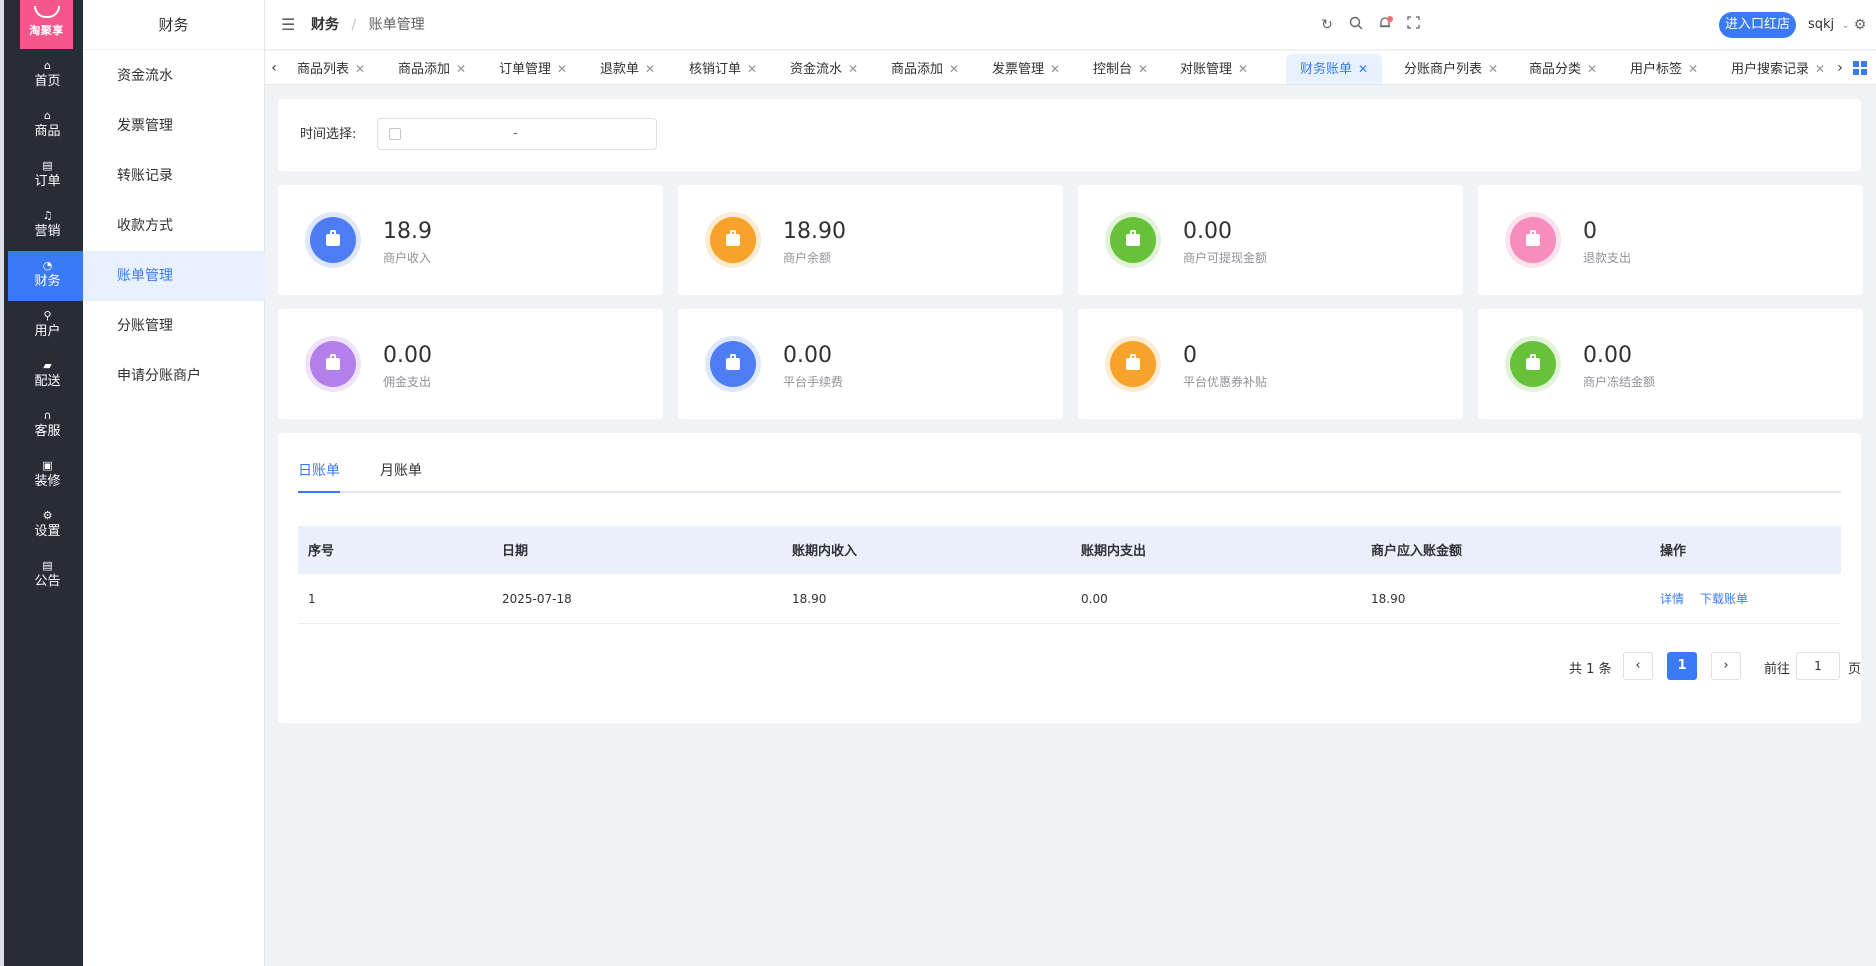 Image resolution: width=1876 pixels, height=966 pixels. I want to click on subnav-item-3: 收款方式, so click(174, 226).